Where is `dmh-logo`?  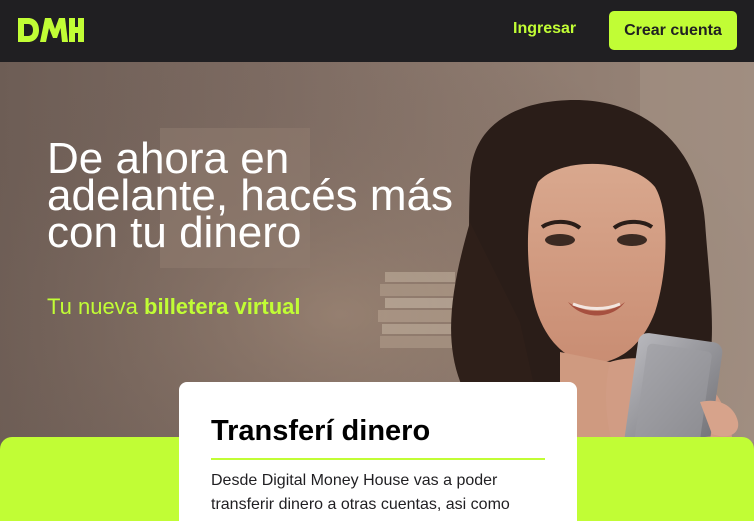
dmh-logo is located at coordinates (51, 30).